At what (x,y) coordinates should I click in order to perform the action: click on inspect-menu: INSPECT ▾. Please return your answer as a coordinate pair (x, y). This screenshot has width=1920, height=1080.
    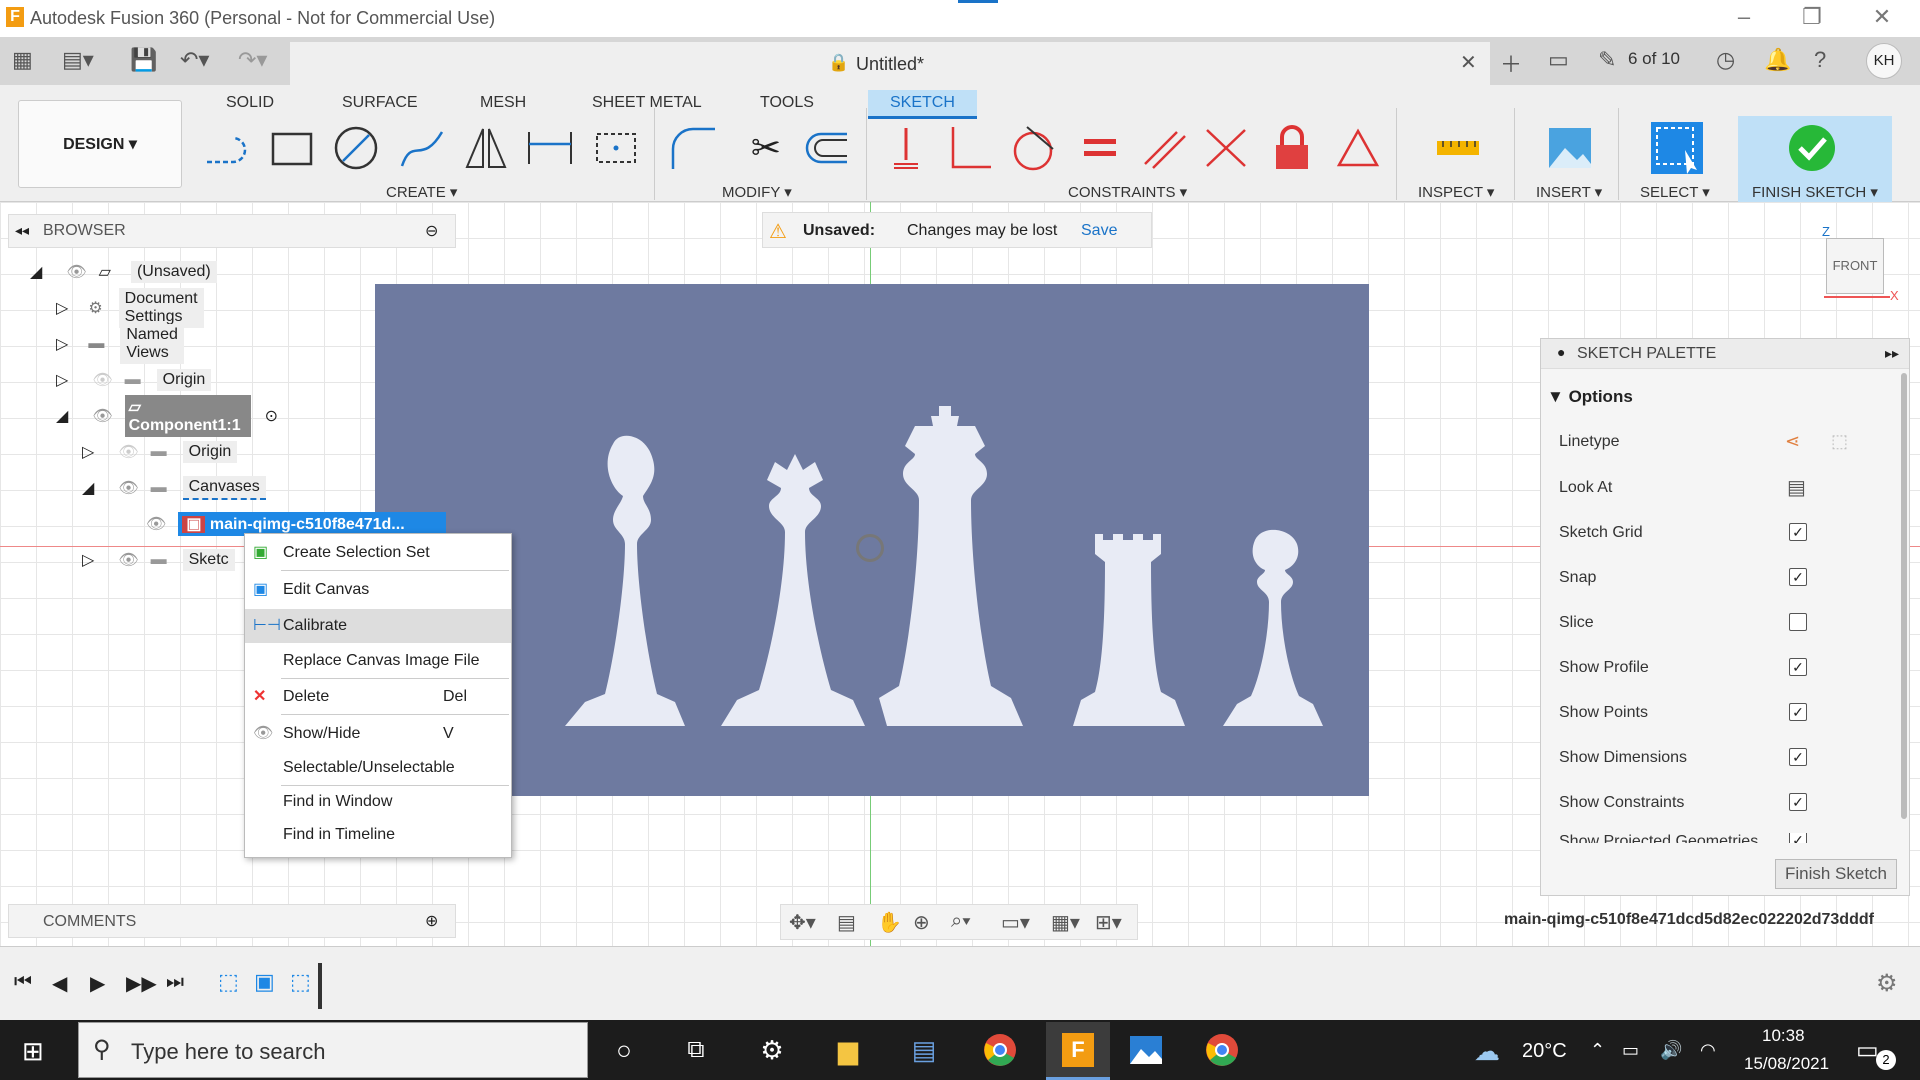
    Looking at the image, I should click on (1456, 192).